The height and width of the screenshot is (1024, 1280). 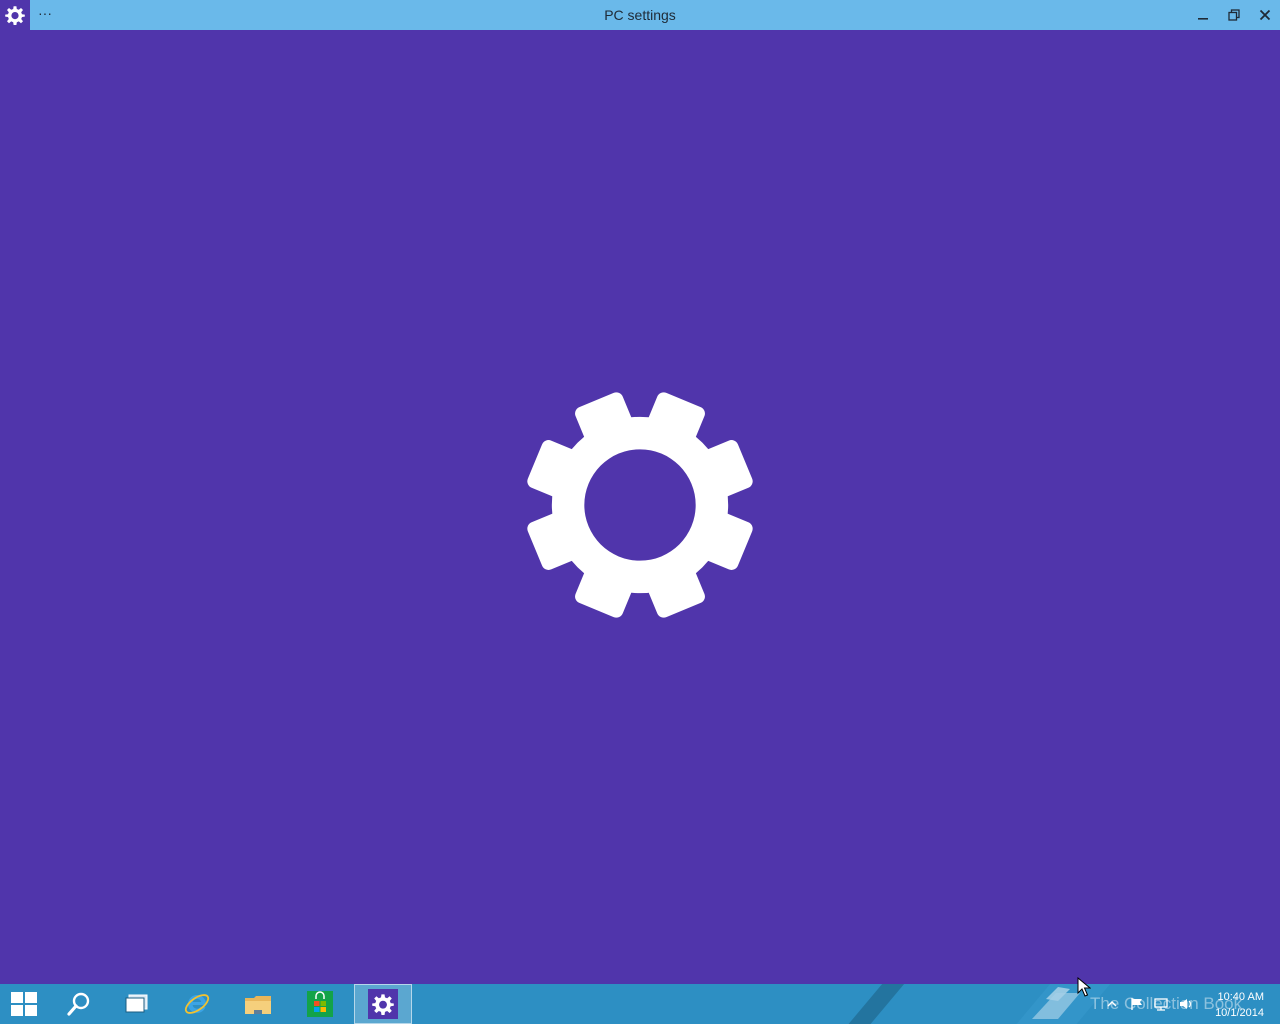 I want to click on pc-settings-taskbar-button, so click(x=383, y=1004).